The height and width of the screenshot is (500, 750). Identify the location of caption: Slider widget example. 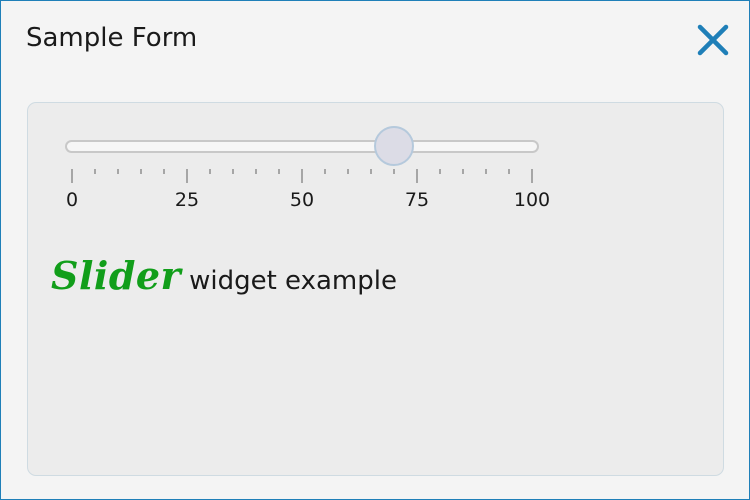
(224, 275).